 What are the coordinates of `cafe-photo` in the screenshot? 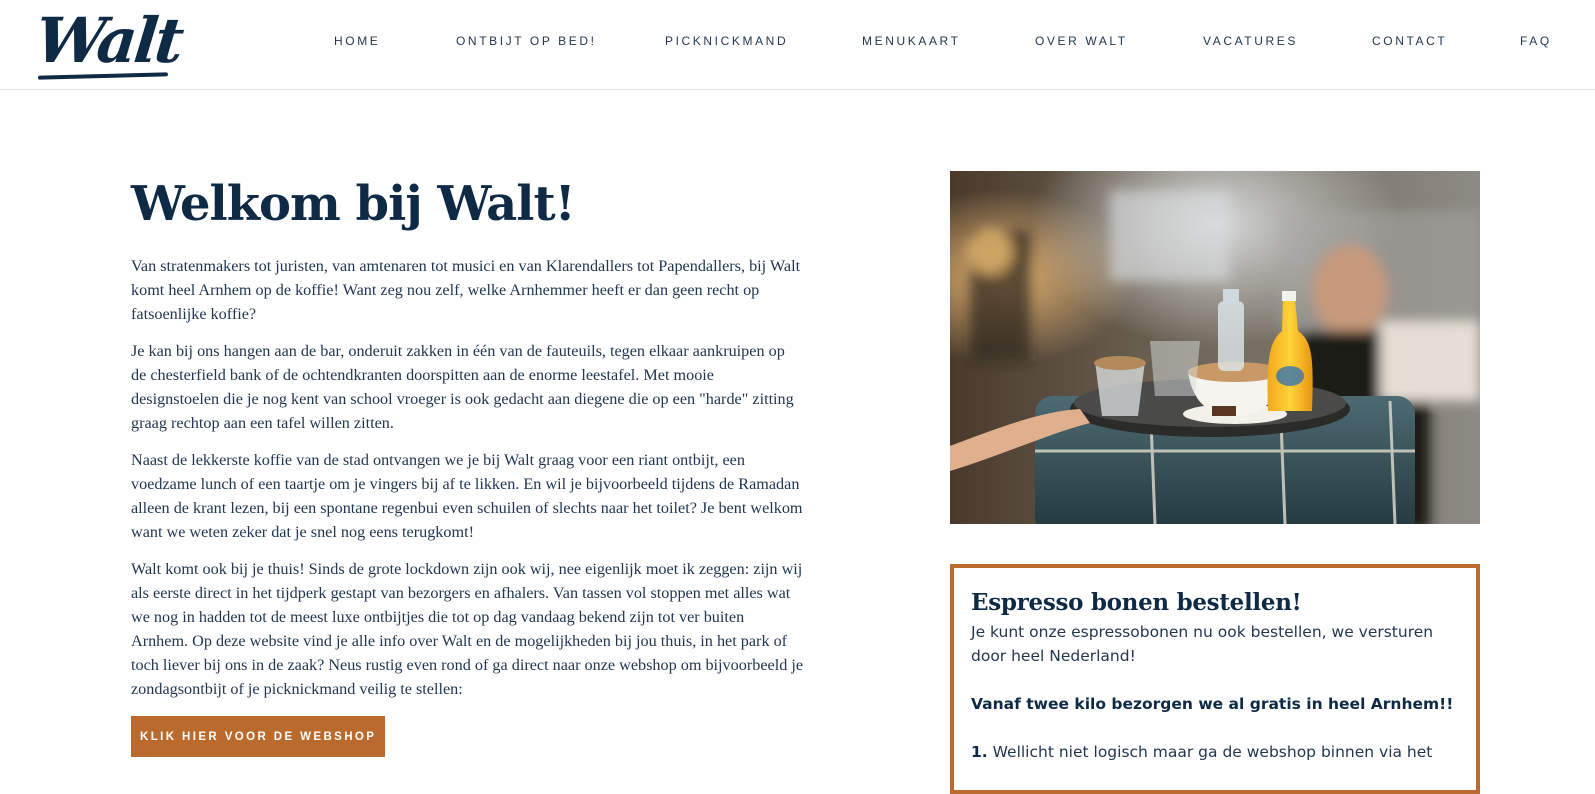 It's located at (1215, 347).